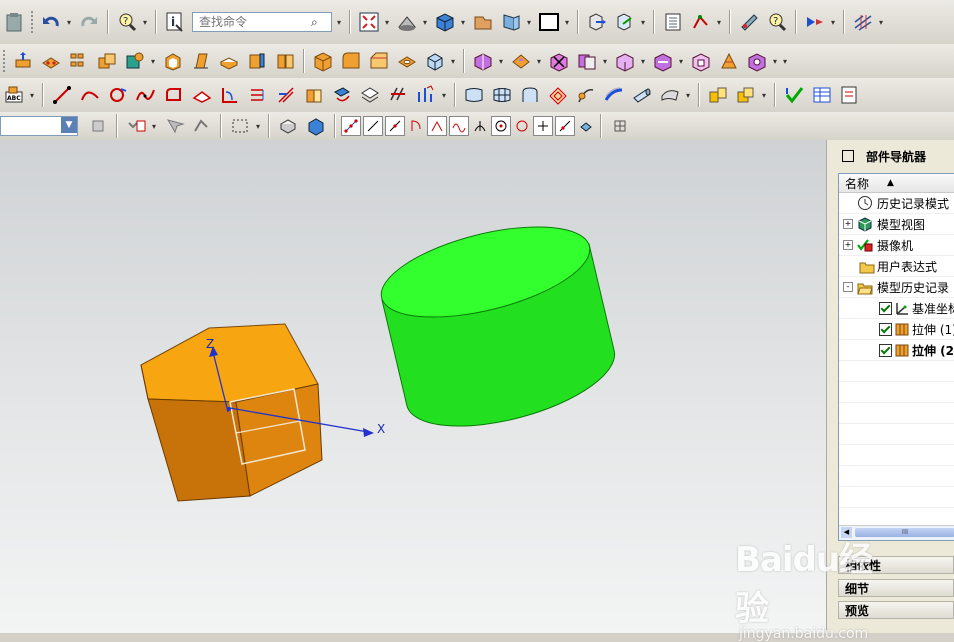 Image resolution: width=954 pixels, height=642 pixels. What do you see at coordinates (229, 61) in the screenshot?
I see `offset-face-icon` at bounding box center [229, 61].